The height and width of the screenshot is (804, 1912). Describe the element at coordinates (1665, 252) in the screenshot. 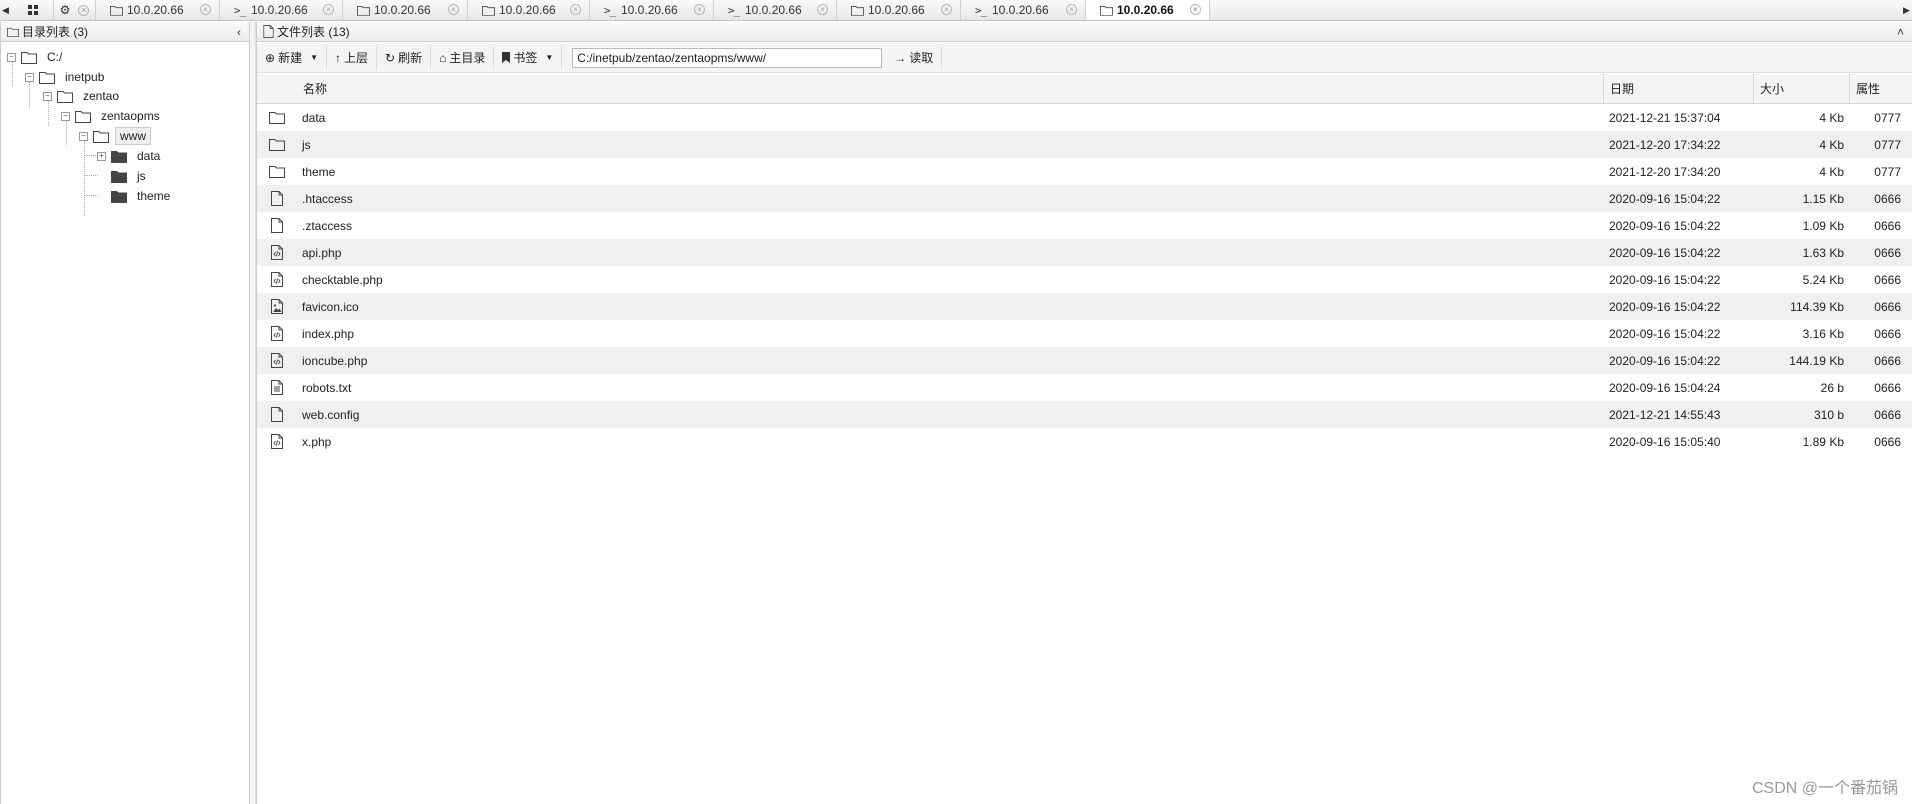

I see `file-date: 2020-09-16 15:04:22` at that location.